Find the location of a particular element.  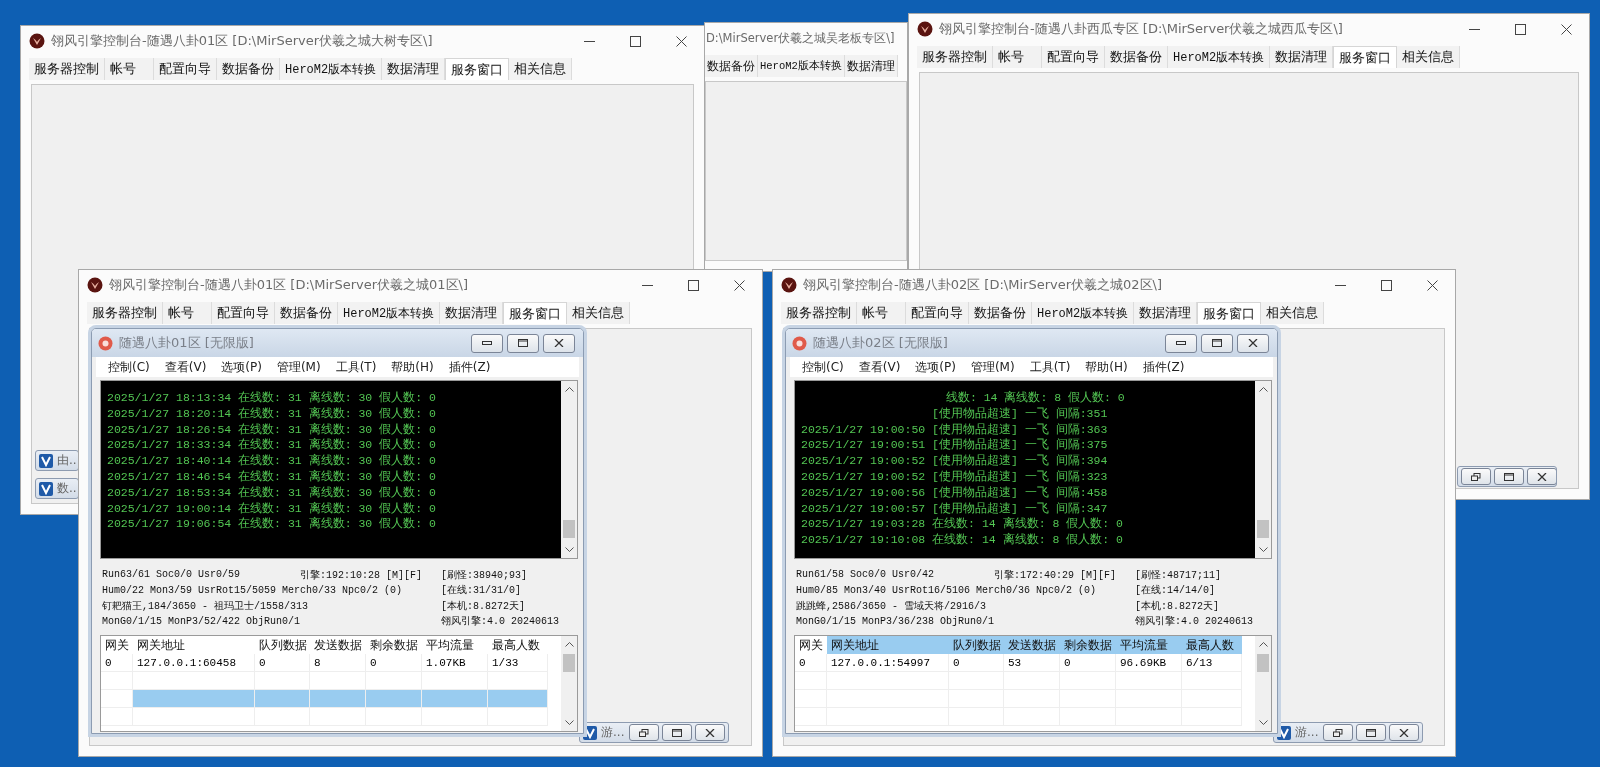

status-text: [刷怪:38940;93] is located at coordinates (484, 575).